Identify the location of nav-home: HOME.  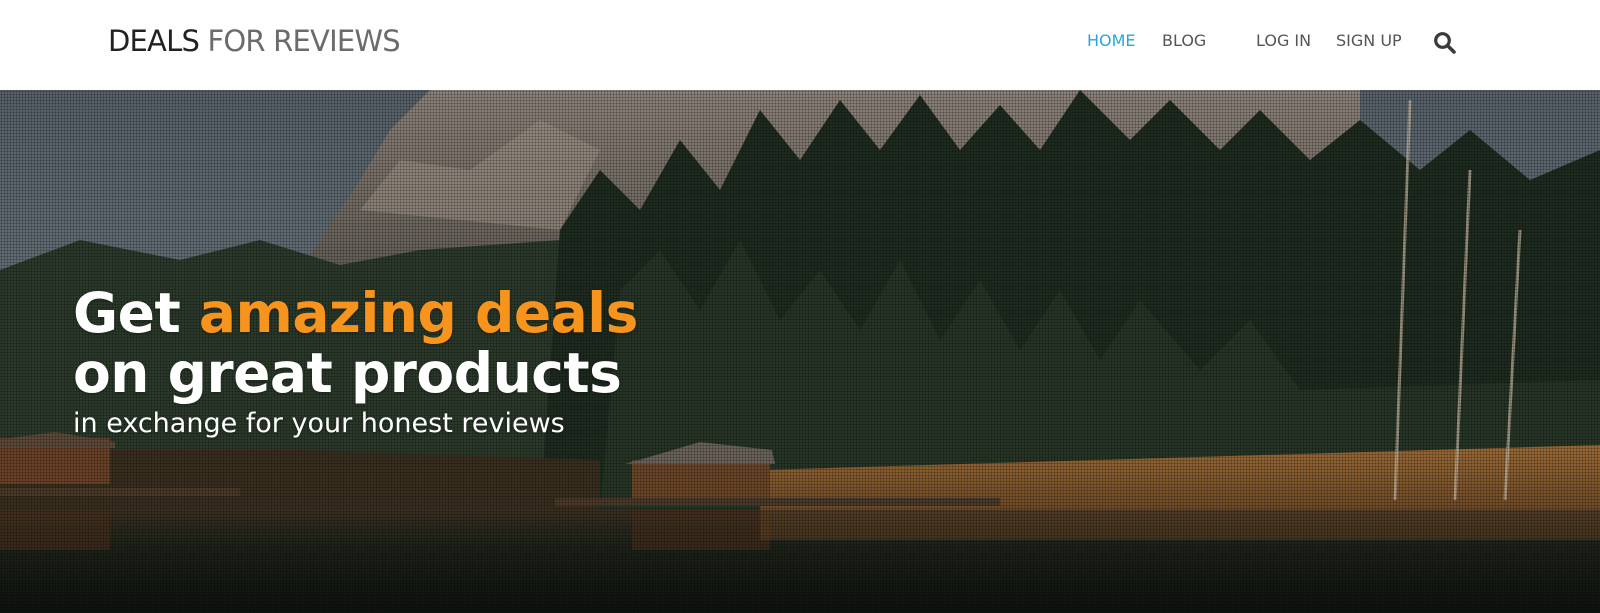
(1111, 40).